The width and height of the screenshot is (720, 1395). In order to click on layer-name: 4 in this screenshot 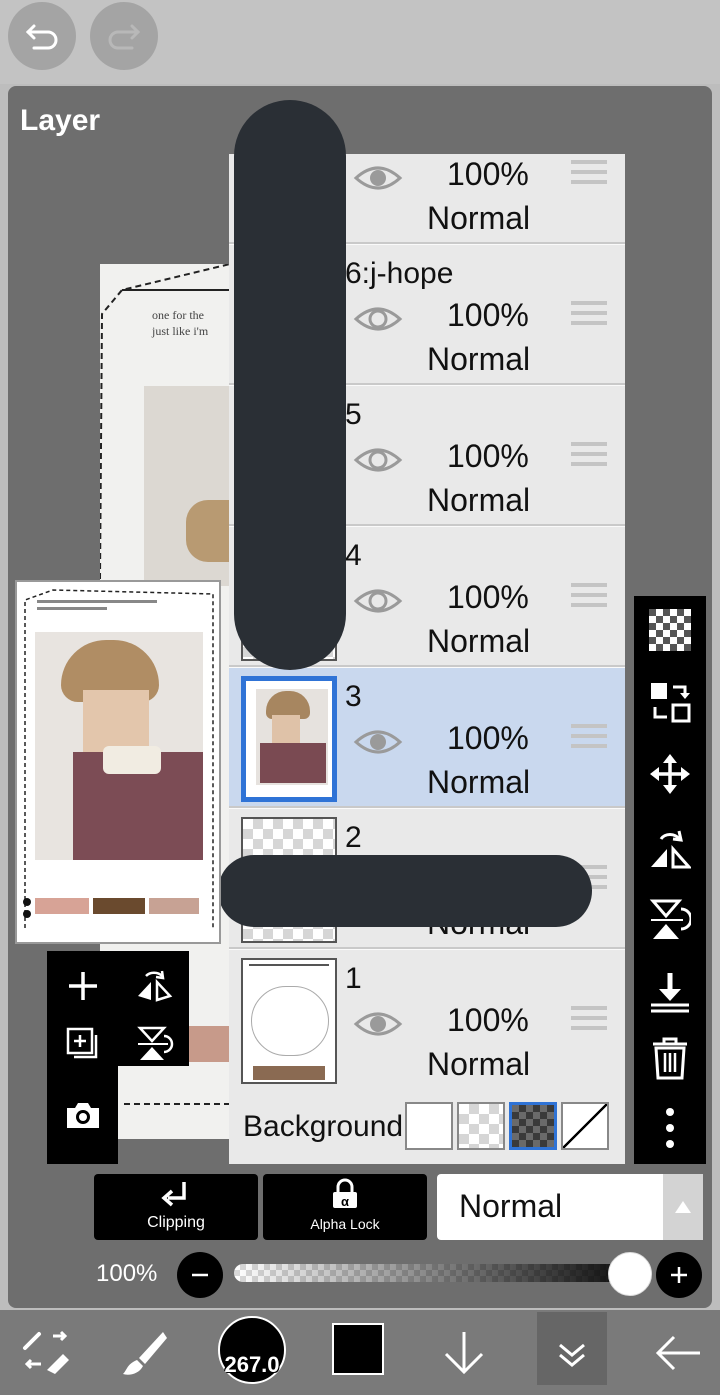, I will do `click(353, 555)`.